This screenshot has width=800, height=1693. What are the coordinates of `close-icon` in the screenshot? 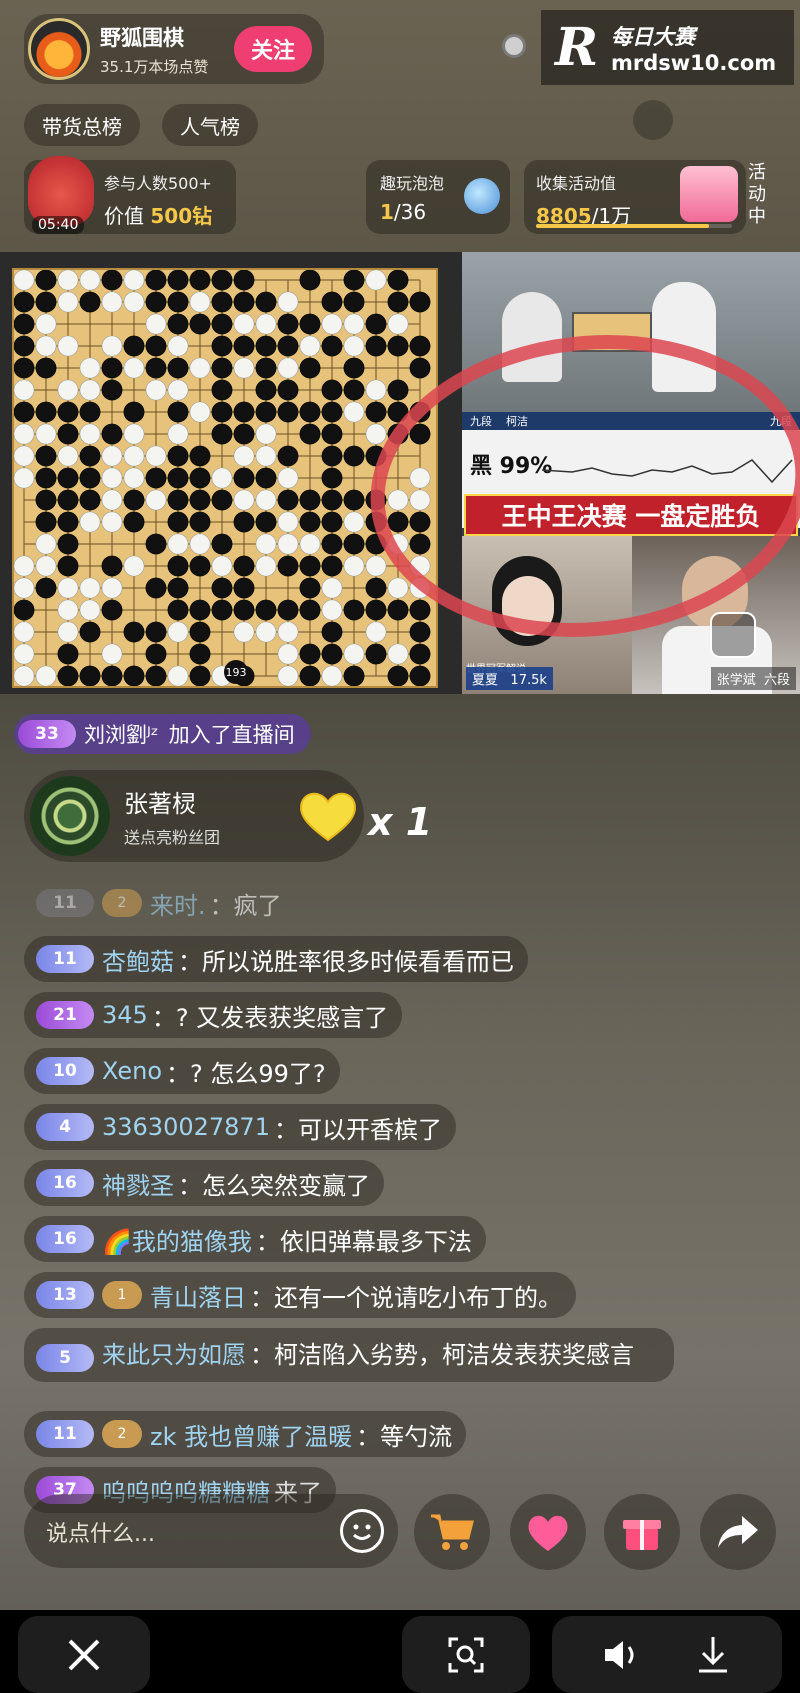 It's located at (84, 1654).